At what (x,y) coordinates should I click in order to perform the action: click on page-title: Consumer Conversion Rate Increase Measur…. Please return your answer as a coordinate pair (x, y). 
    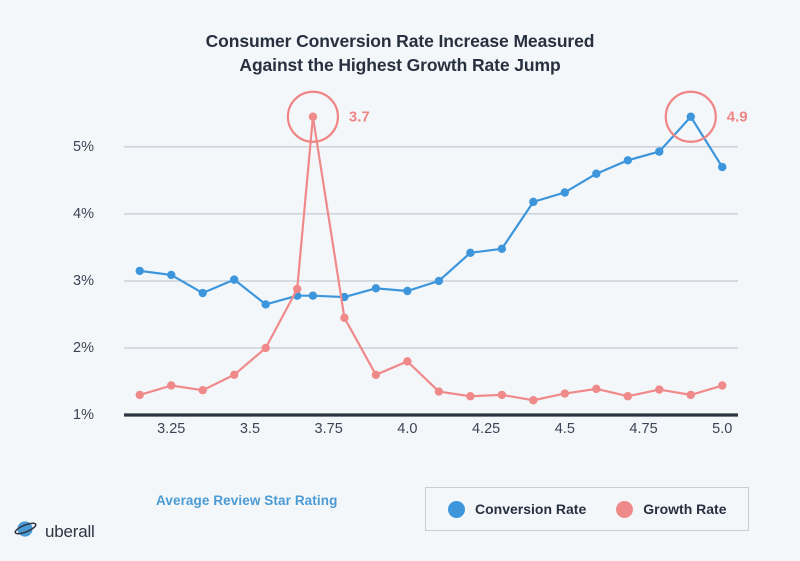
    Looking at the image, I should click on (400, 53).